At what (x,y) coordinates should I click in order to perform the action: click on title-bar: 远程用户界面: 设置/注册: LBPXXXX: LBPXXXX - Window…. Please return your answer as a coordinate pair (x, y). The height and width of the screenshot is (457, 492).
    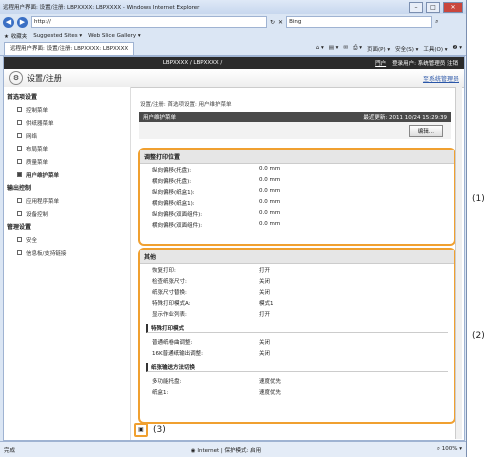
    Looking at the image, I should click on (233, 7).